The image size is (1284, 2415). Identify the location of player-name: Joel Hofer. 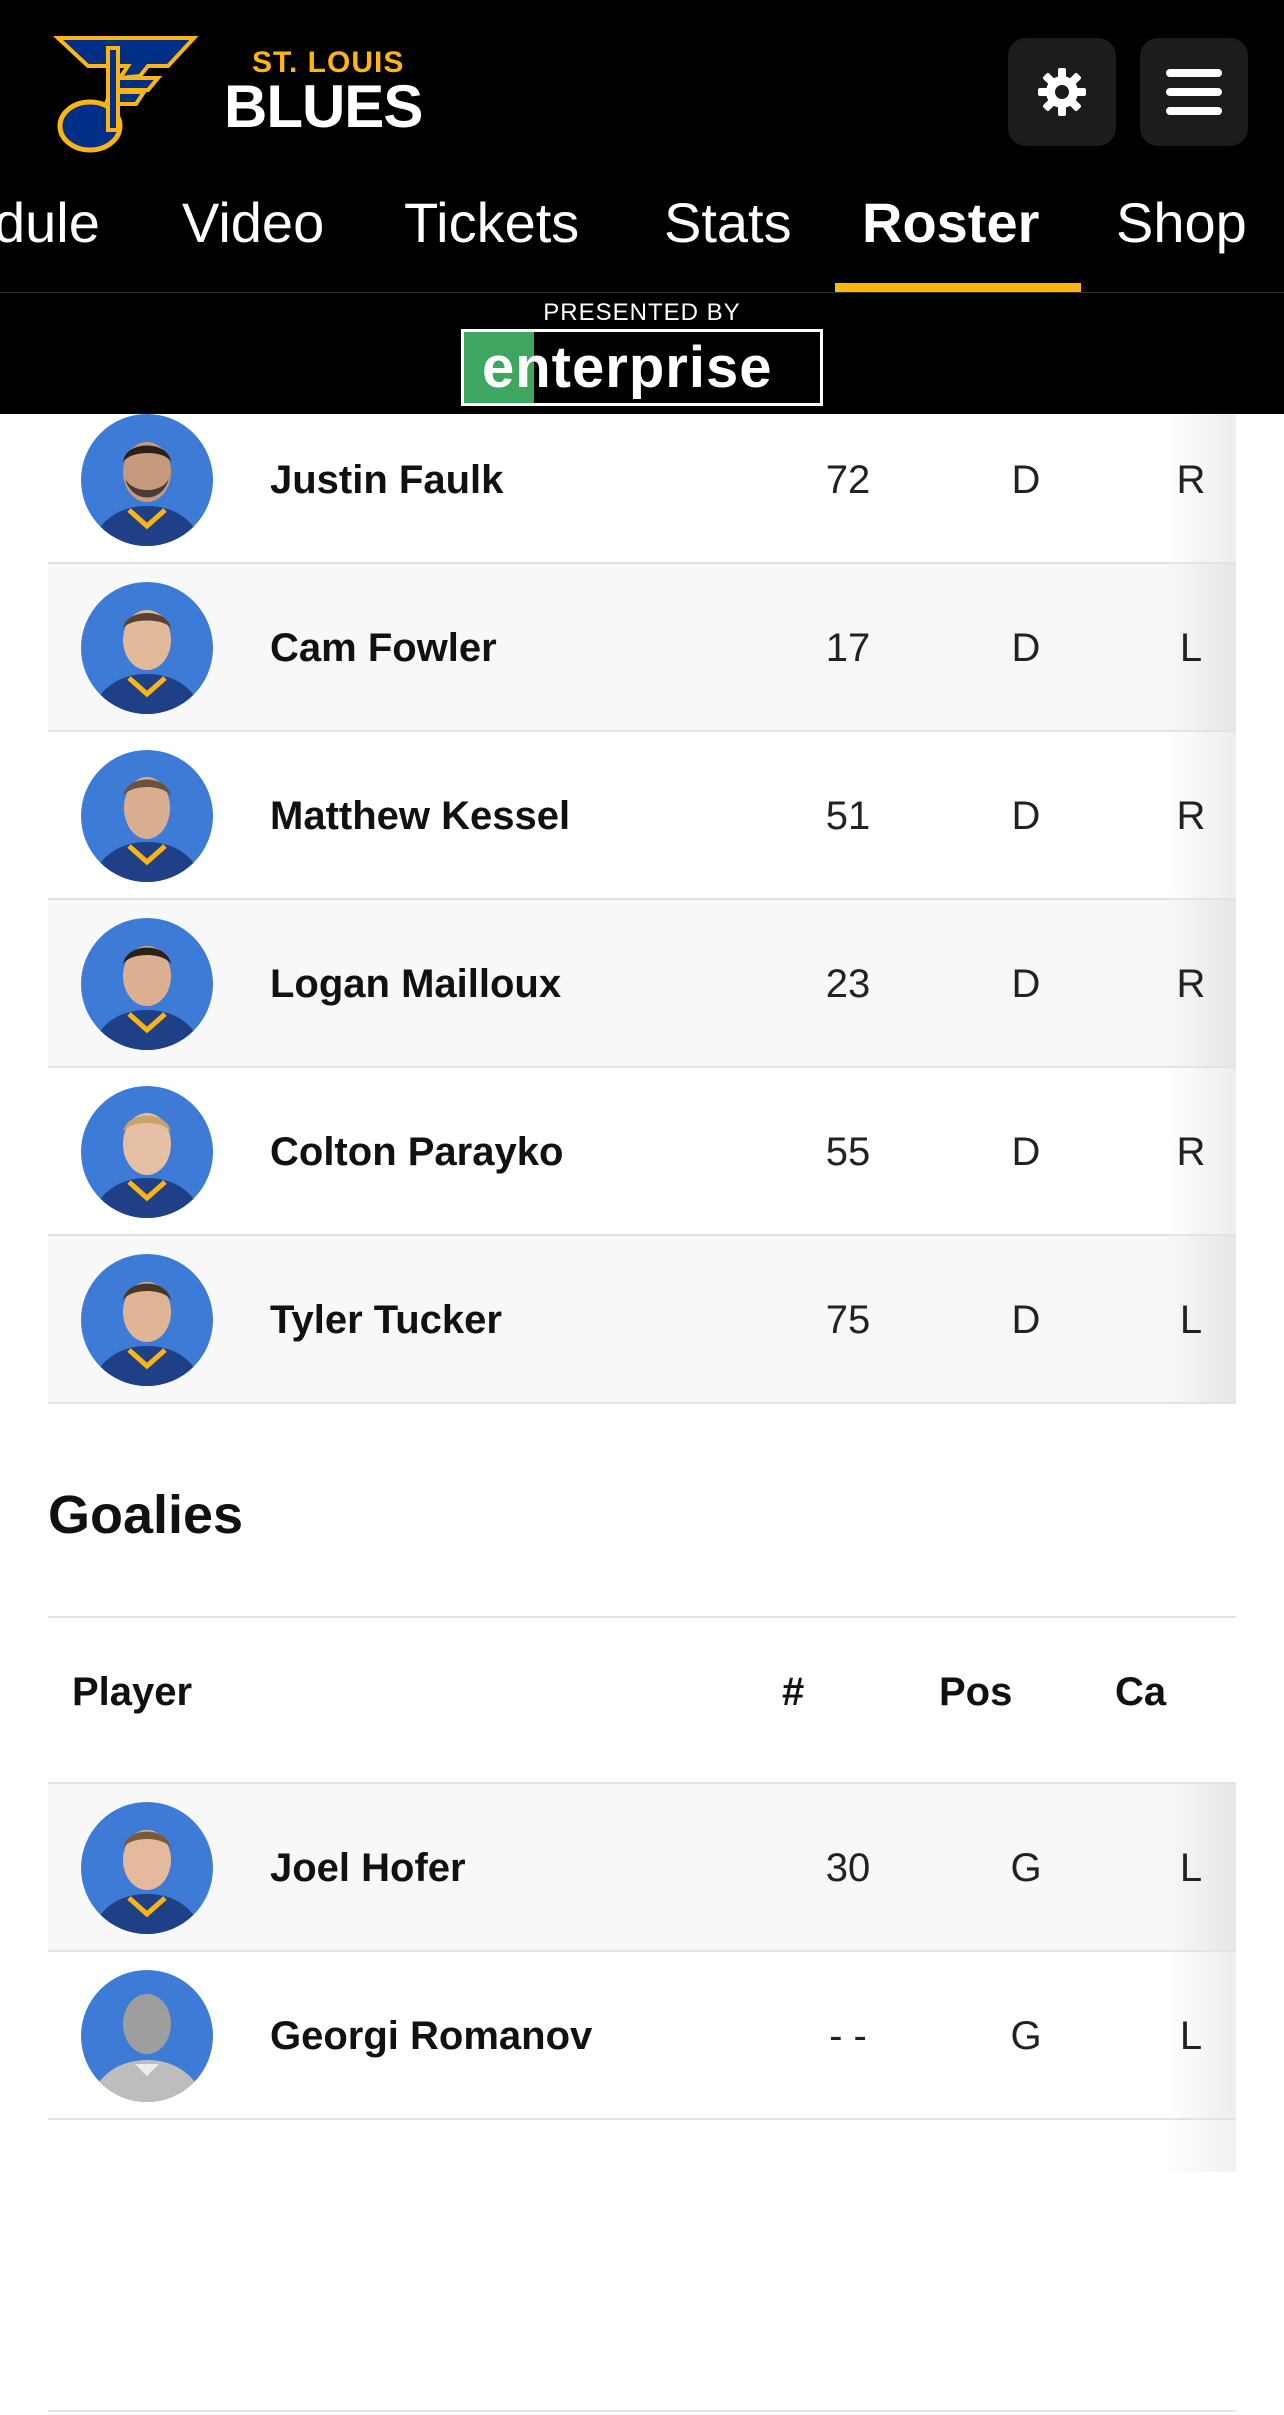
(368, 1868).